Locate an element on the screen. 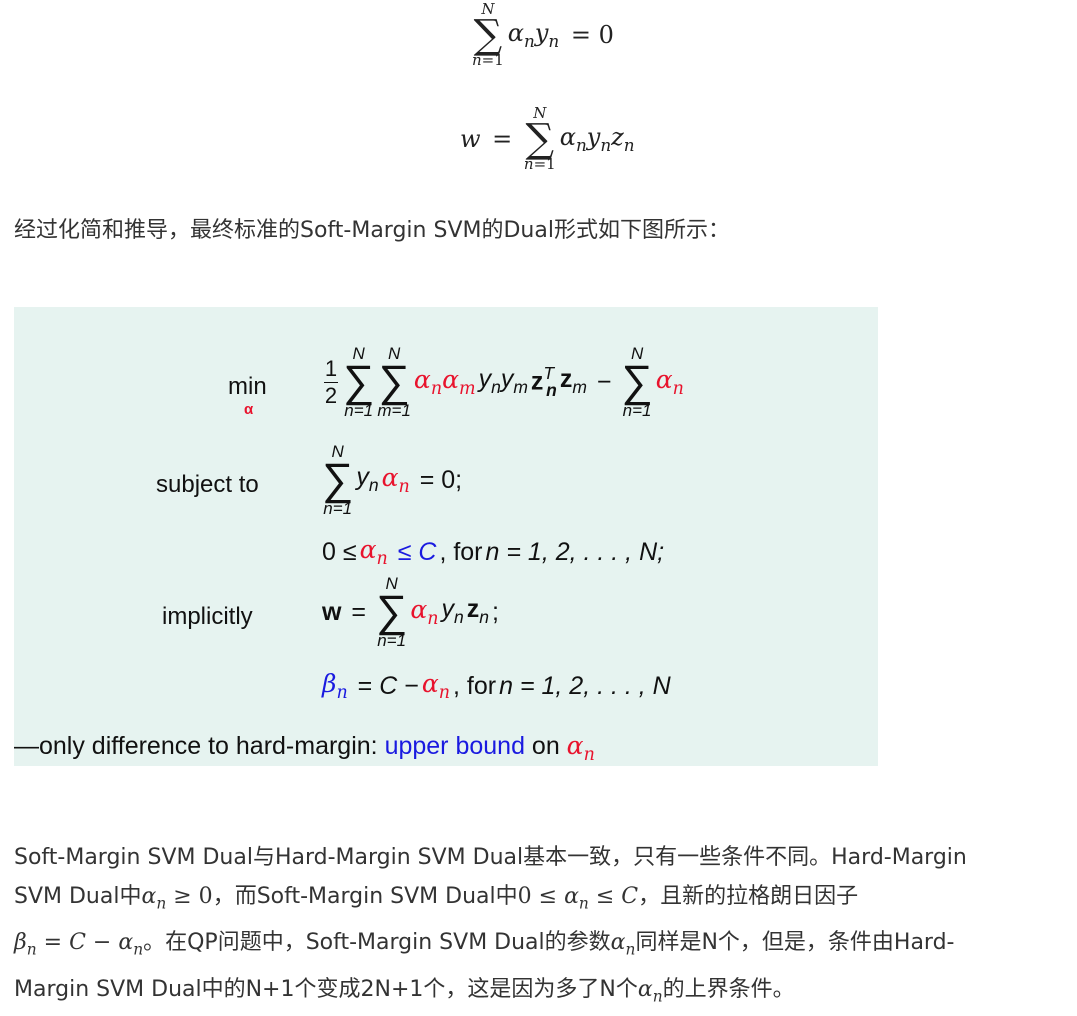 This screenshot has height=1016, width=1077. subject-to-label: subject to is located at coordinates (207, 484).